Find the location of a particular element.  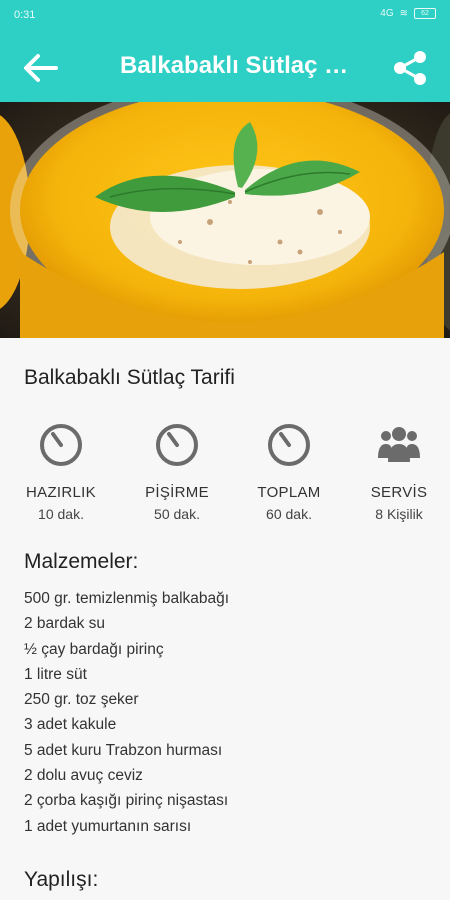

directions-title: Yapılışı: is located at coordinates (61, 879).